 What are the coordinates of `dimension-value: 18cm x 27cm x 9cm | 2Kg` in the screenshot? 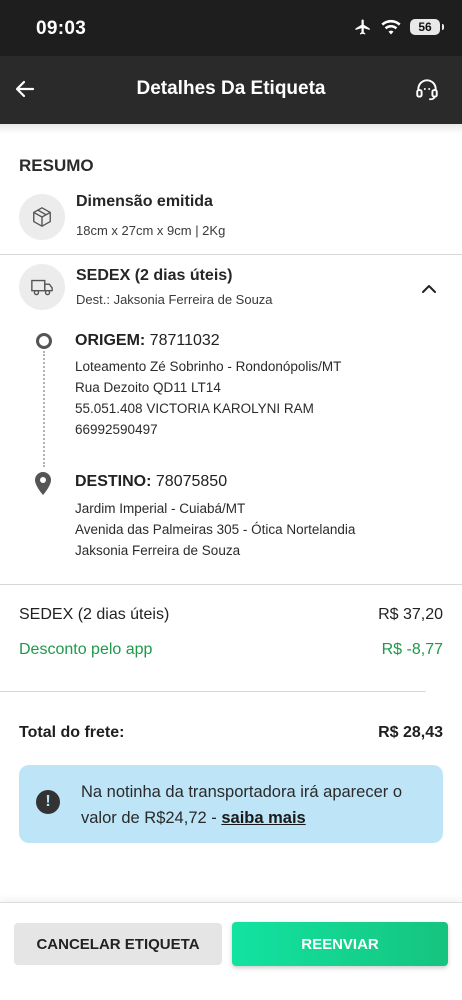 It's located at (151, 230).